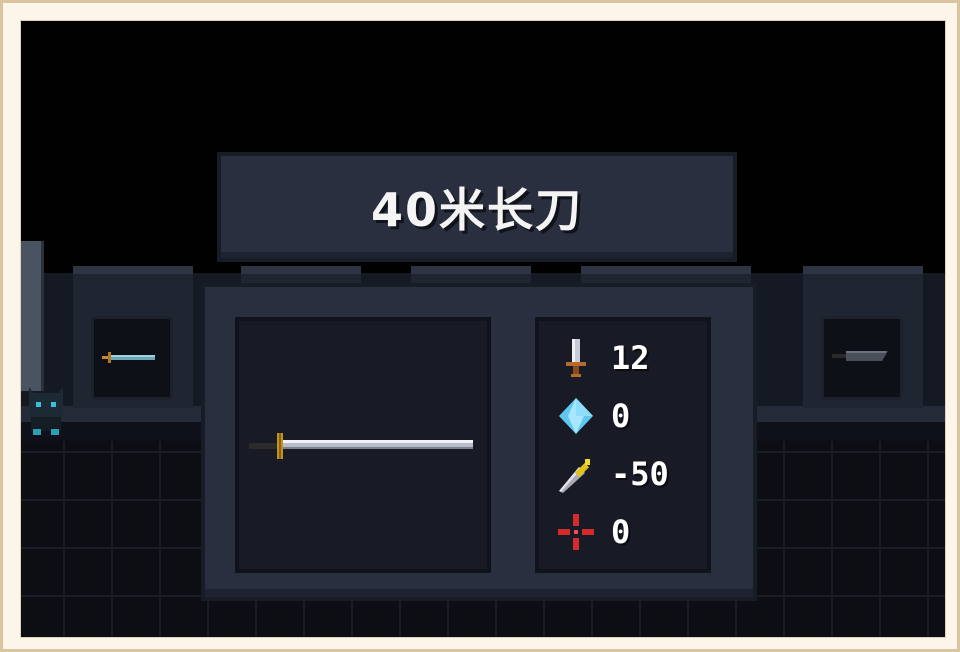  What do you see at coordinates (576, 358) in the screenshot?
I see `sword-damage-icon` at bounding box center [576, 358].